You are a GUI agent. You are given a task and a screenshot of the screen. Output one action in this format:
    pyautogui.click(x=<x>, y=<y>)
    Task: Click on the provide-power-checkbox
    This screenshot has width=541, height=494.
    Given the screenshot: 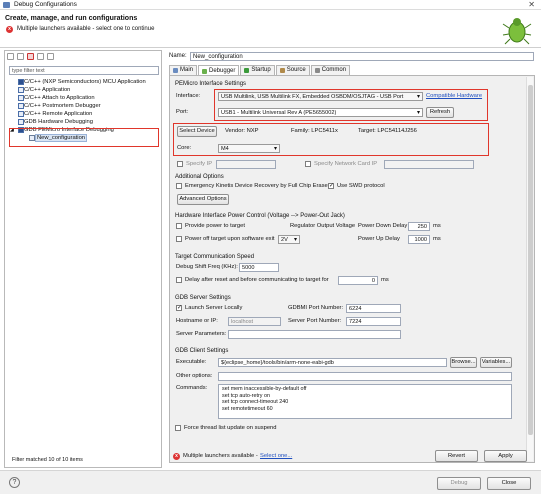 What is the action you would take?
    pyautogui.click(x=179, y=226)
    